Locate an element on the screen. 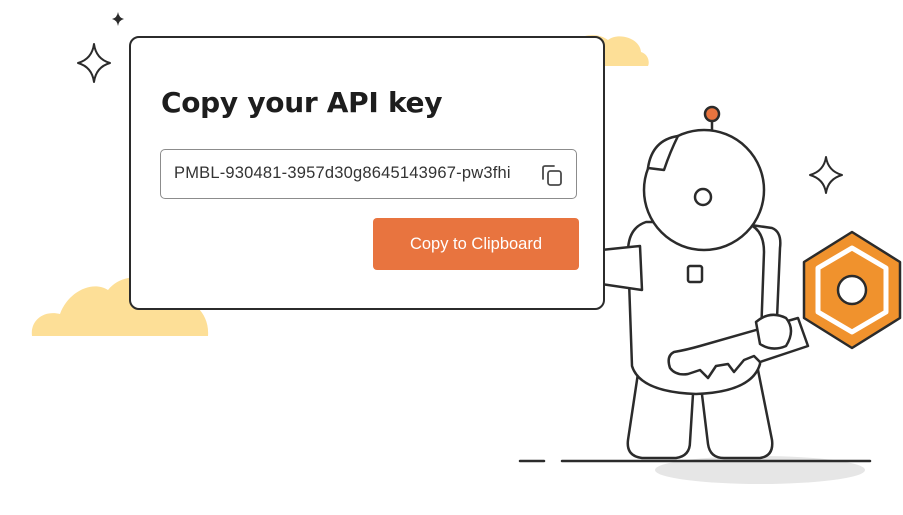  eye is located at coordinates (703, 197).